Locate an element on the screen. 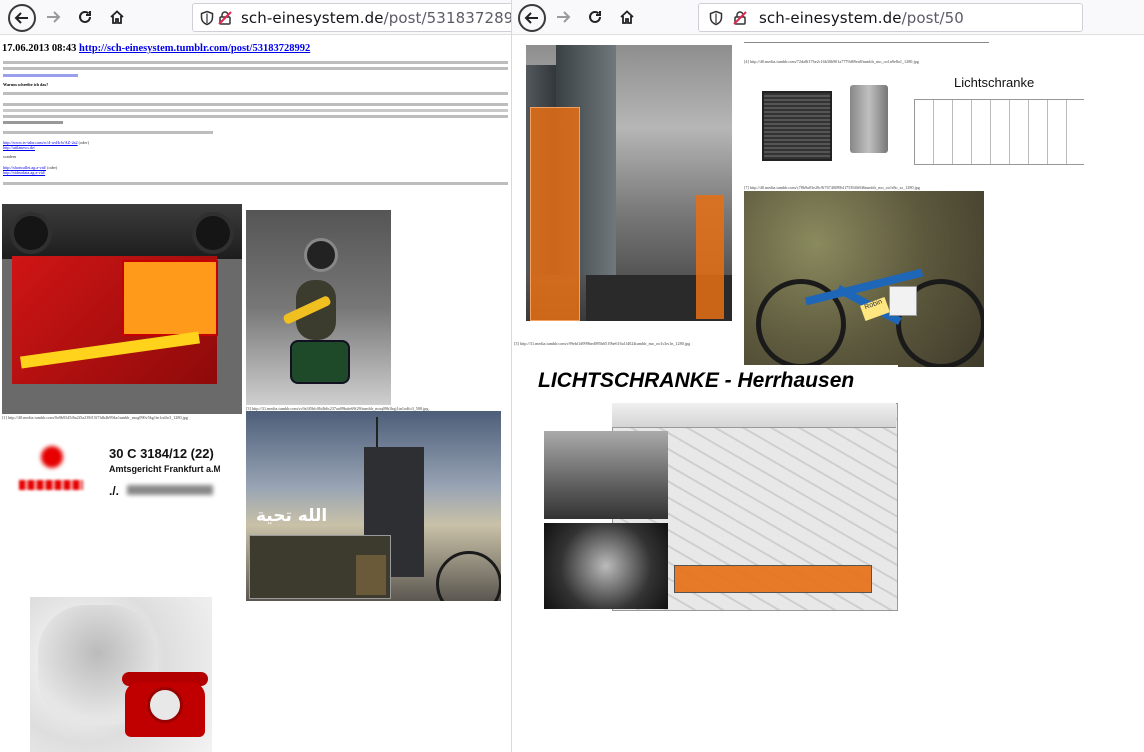 This screenshot has width=1144, height=752. collage-title: LICHTSCHRANKE - Herrhausen is located at coordinates (696, 380).